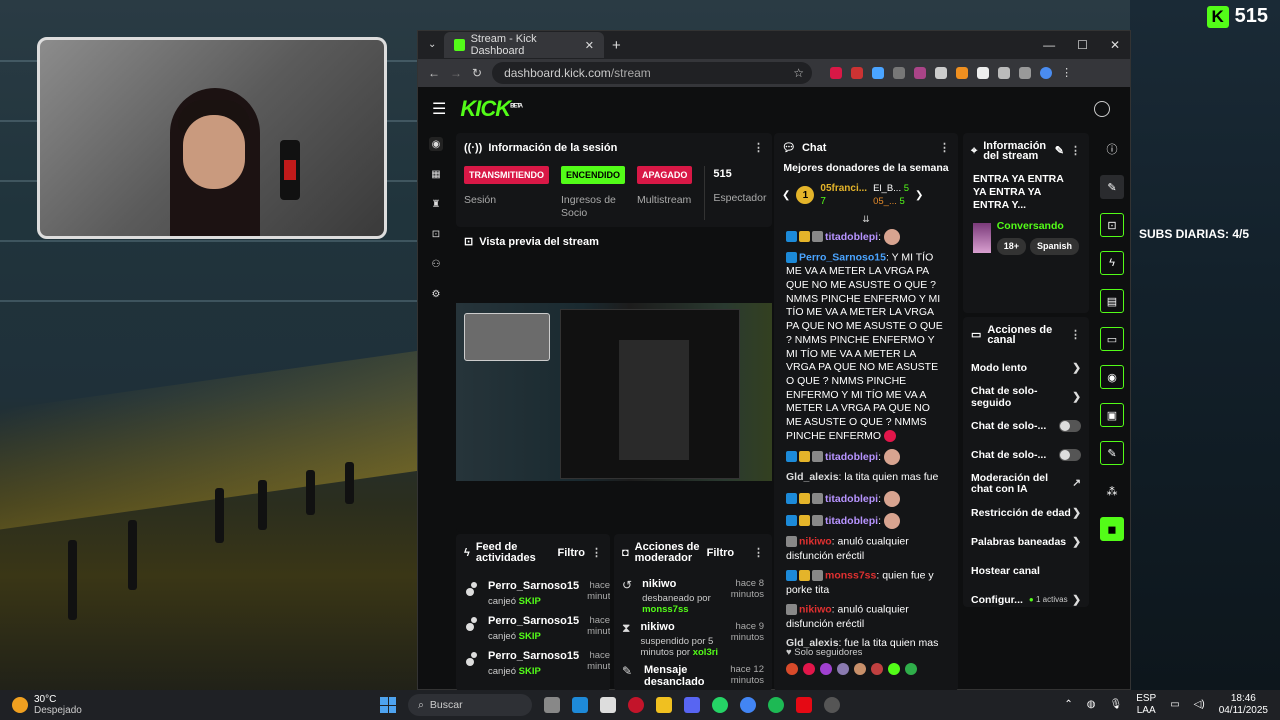  What do you see at coordinates (432, 44) in the screenshot?
I see `tab-menu-icon: ⌄` at bounding box center [432, 44].